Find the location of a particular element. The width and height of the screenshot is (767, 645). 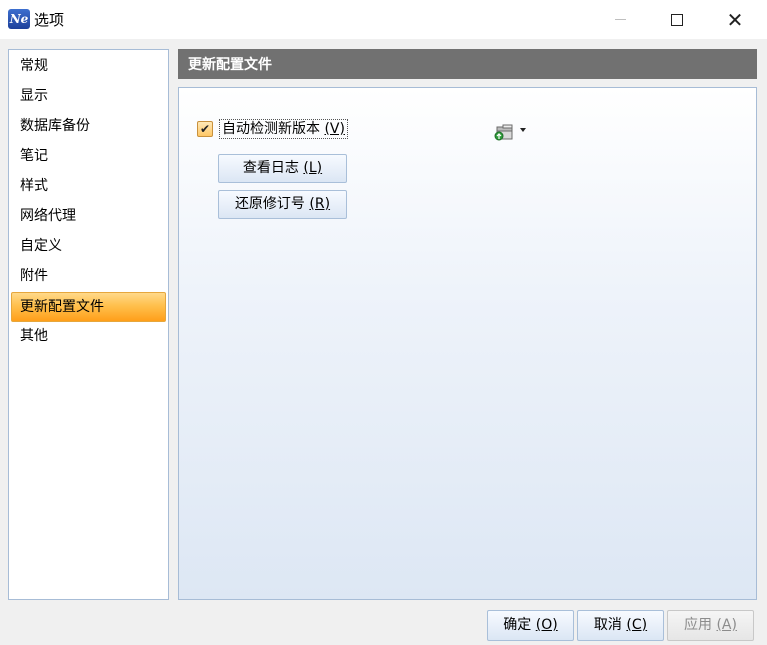

restore-revision-button: 还原修订号 (R) is located at coordinates (282, 204).